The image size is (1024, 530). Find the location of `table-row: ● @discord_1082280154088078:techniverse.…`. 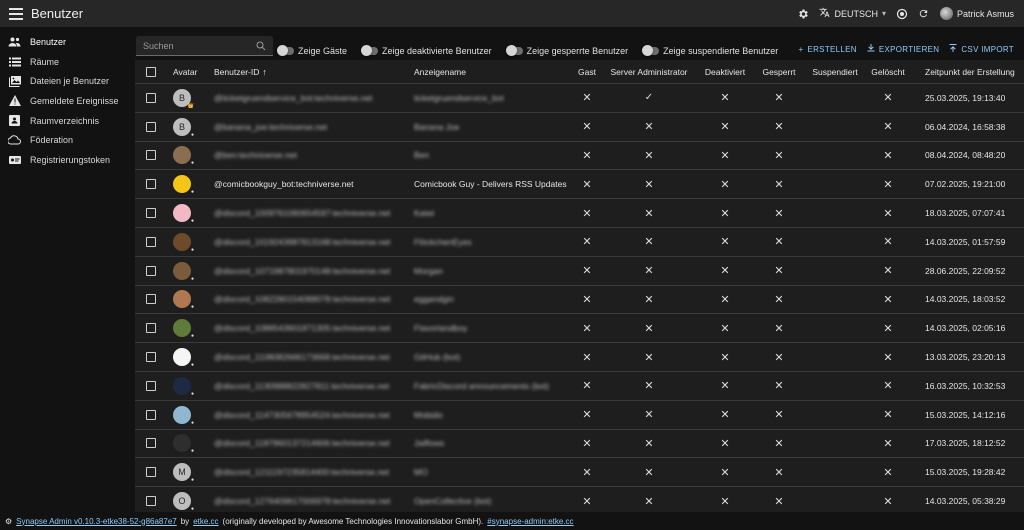

table-row: ● @discord_1082280154088078:techniverse.… is located at coordinates (579, 300).